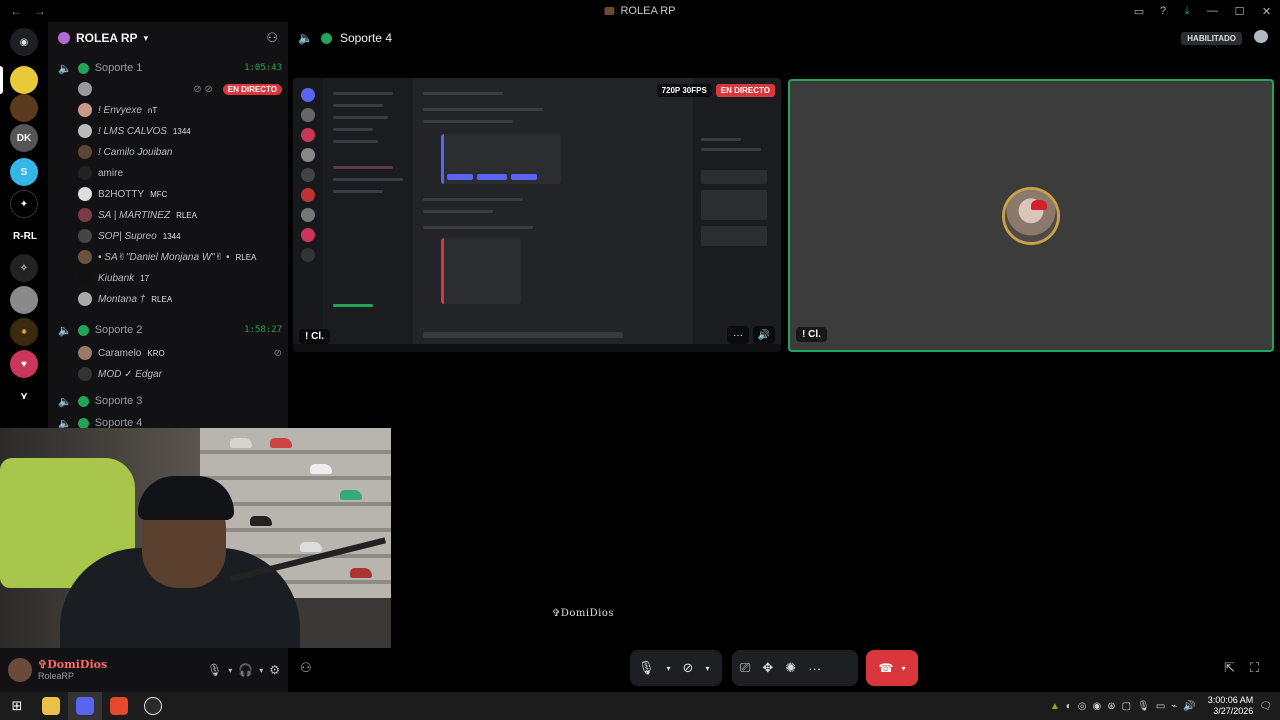 The width and height of the screenshot is (1280, 720). Describe the element at coordinates (180, 194) in the screenshot. I see `voice-user: B2HOTTY MFC` at that location.